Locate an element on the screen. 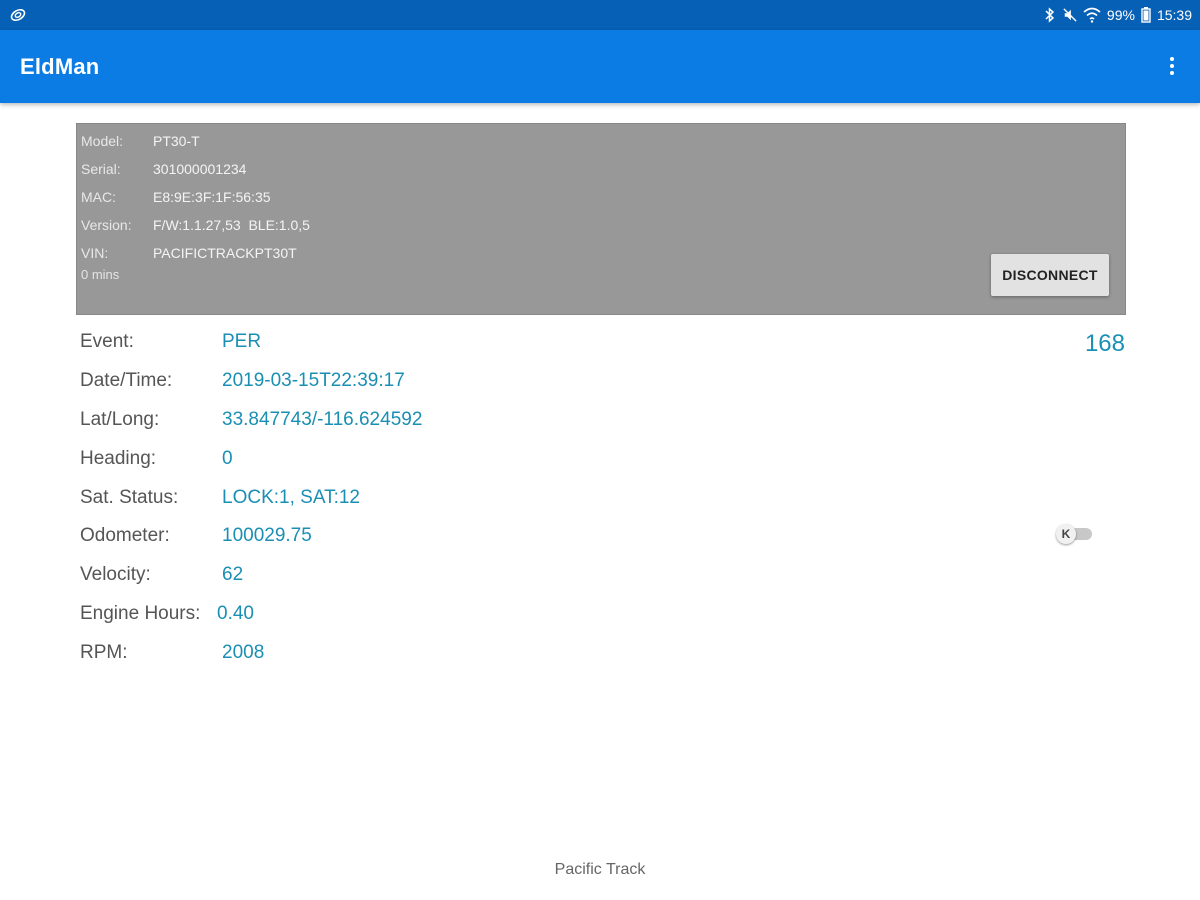 The image size is (1200, 900). data-row-heading: Heading: 0 is located at coordinates (430, 458).